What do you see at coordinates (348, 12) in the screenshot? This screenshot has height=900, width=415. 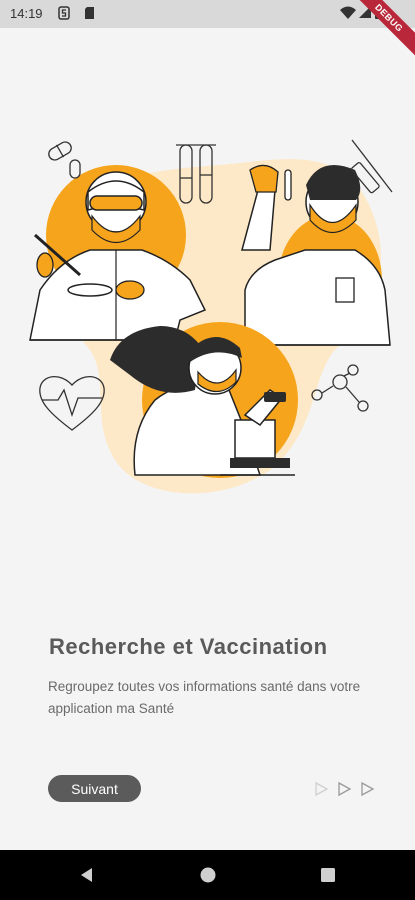 I see `wifi-icon` at bounding box center [348, 12].